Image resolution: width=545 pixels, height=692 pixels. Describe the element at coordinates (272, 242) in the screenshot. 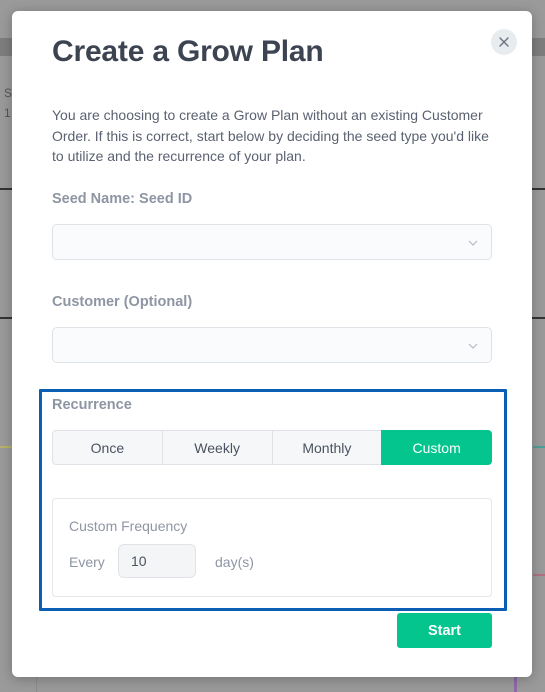

I see `seed-name-select` at that location.